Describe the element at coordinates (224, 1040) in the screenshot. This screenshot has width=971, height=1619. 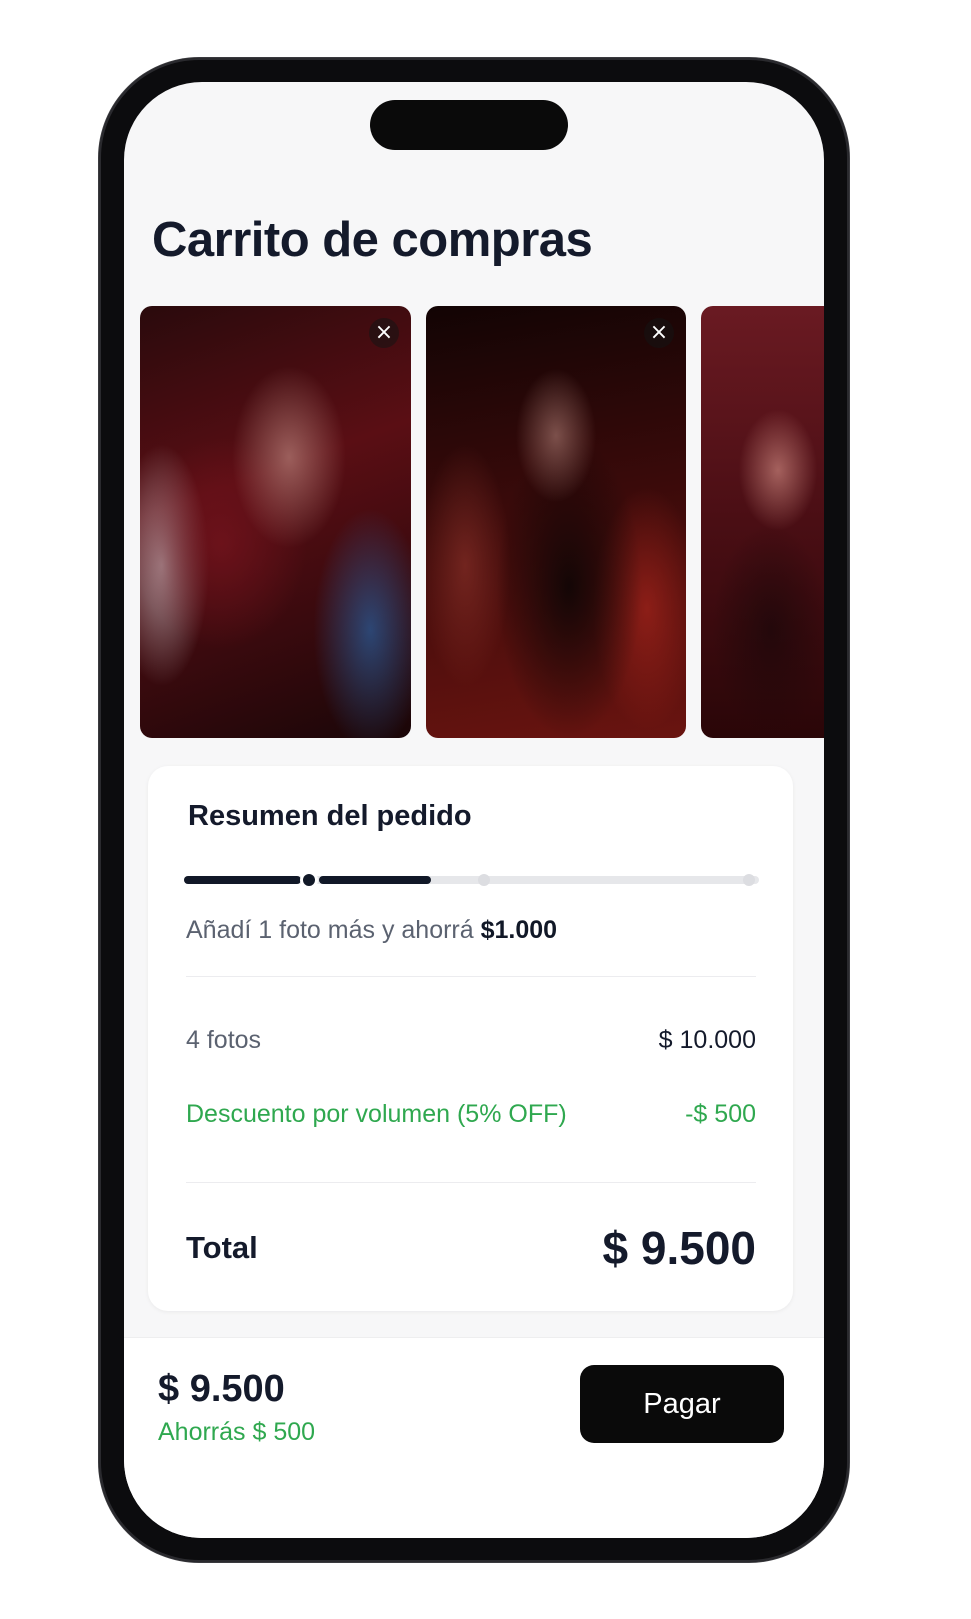
I see `items-label: 4 fotos` at that location.